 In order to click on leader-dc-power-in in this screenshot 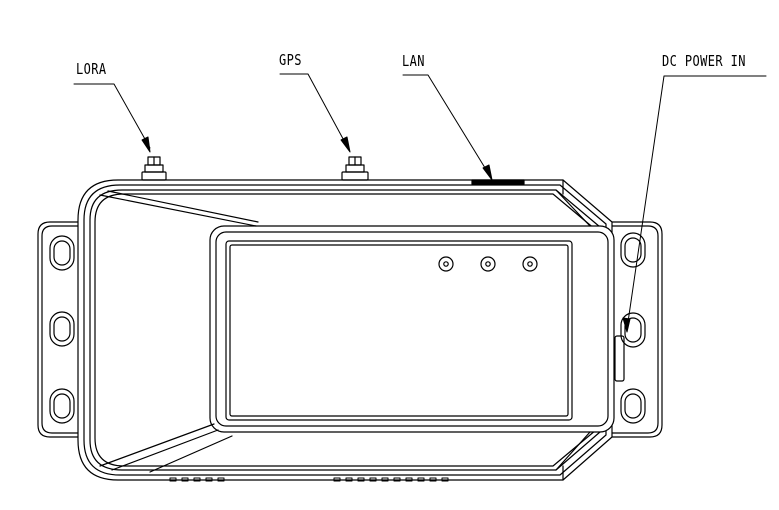, I will do `click(697, 199)`.